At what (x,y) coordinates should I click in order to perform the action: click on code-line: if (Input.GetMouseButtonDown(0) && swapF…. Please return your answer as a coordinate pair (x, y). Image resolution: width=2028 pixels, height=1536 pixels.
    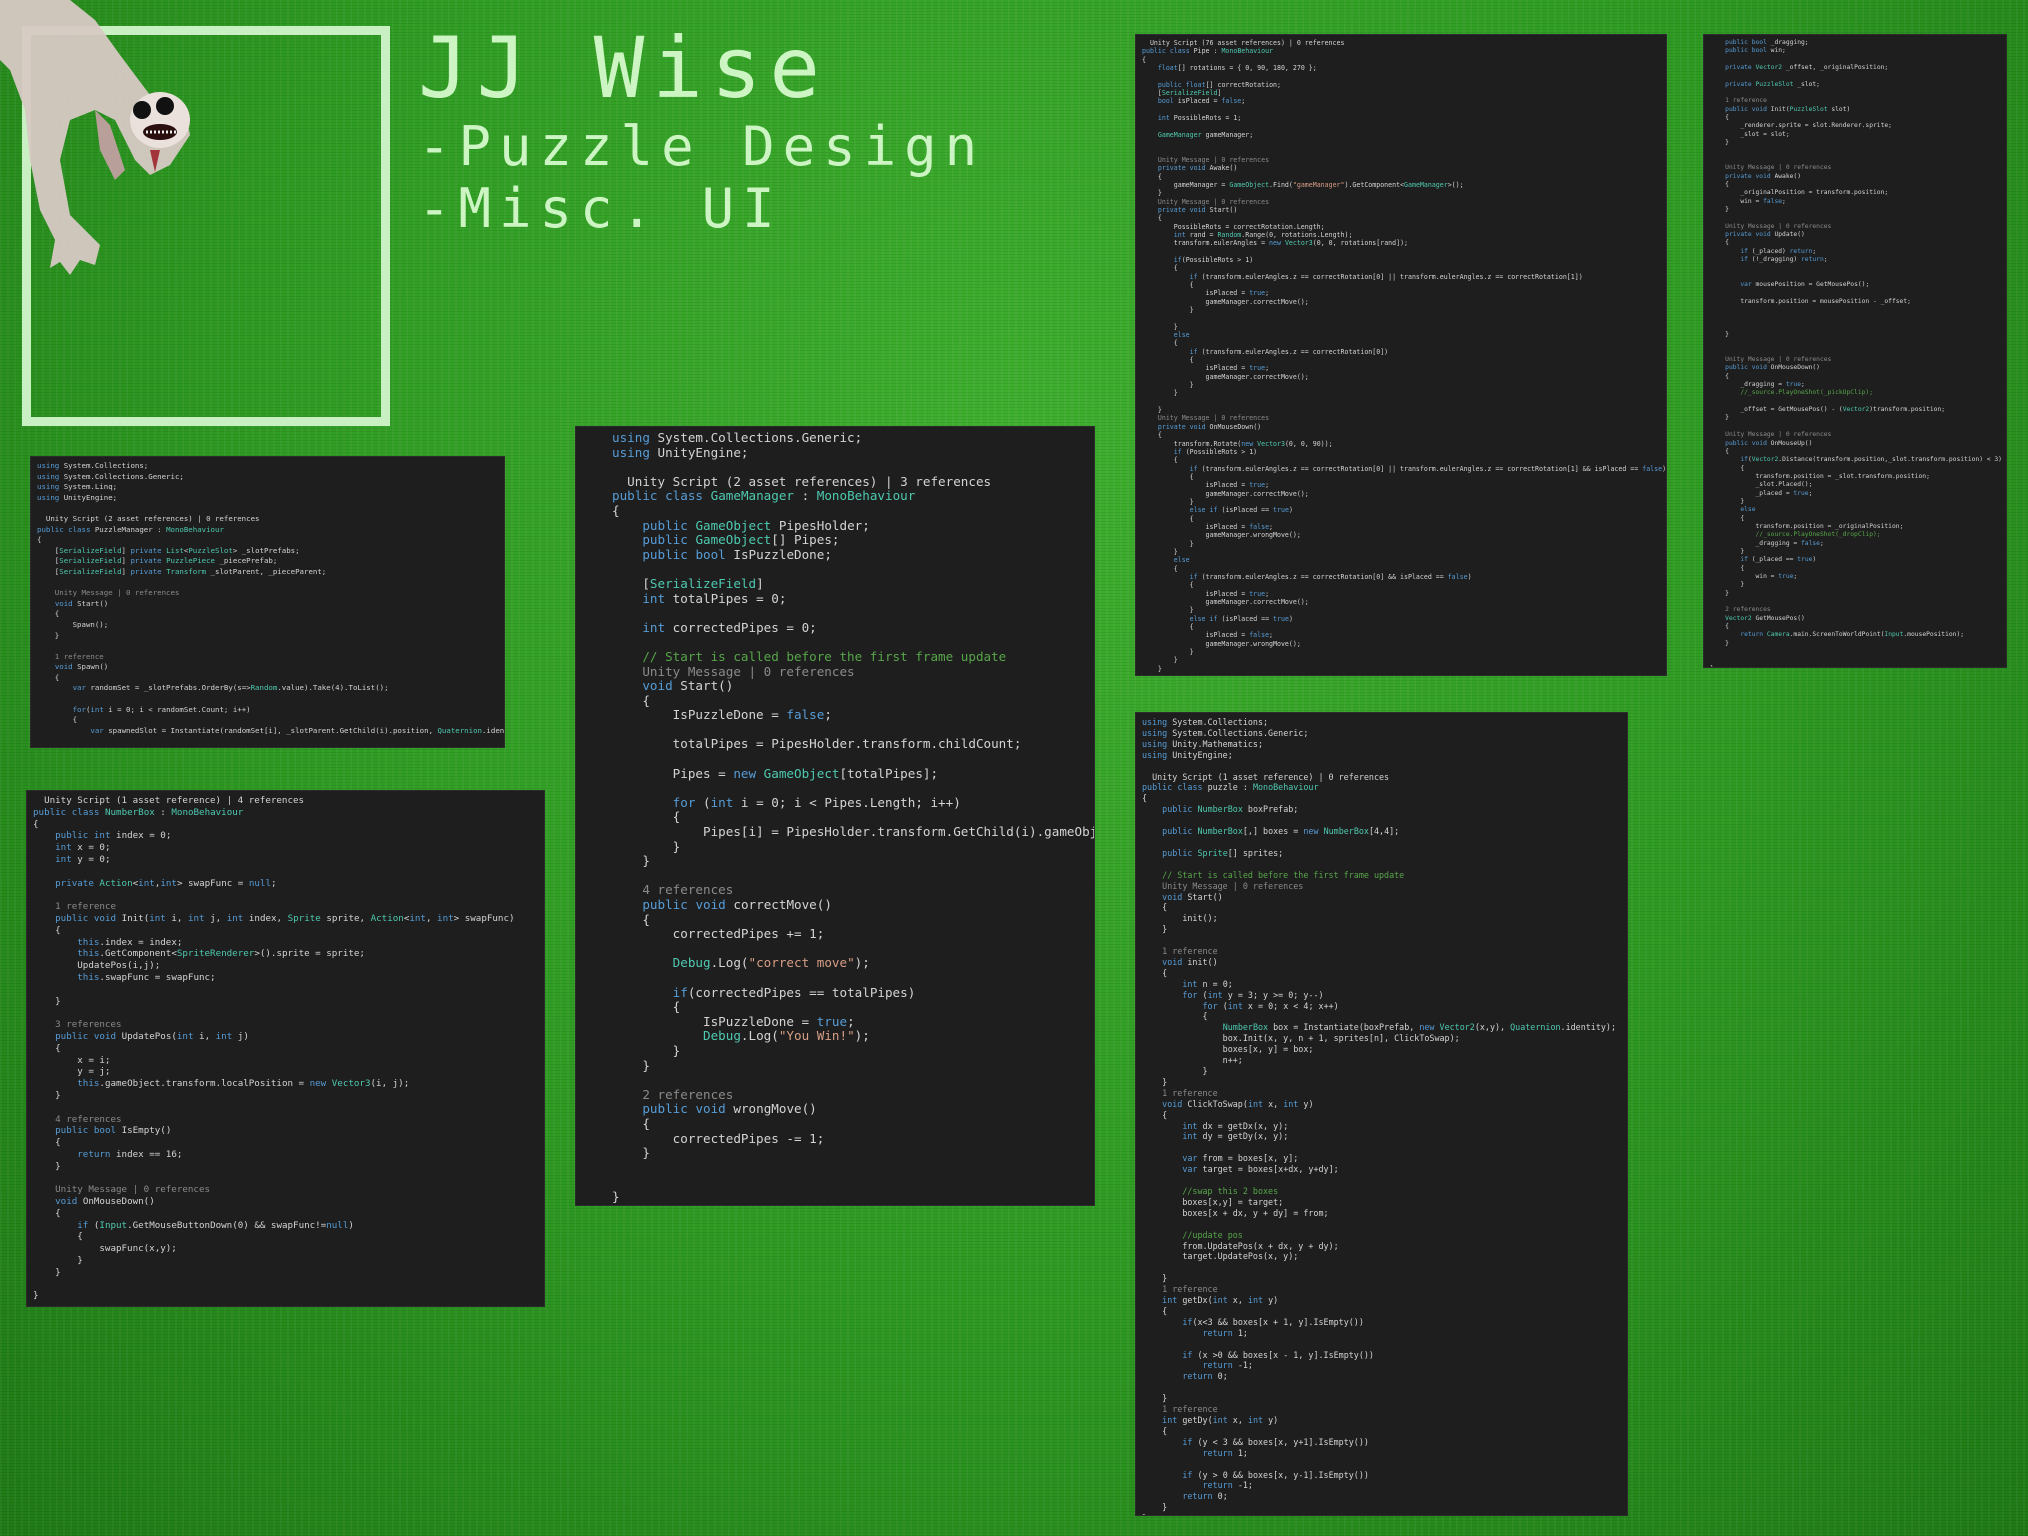
    Looking at the image, I should click on (215, 1225).